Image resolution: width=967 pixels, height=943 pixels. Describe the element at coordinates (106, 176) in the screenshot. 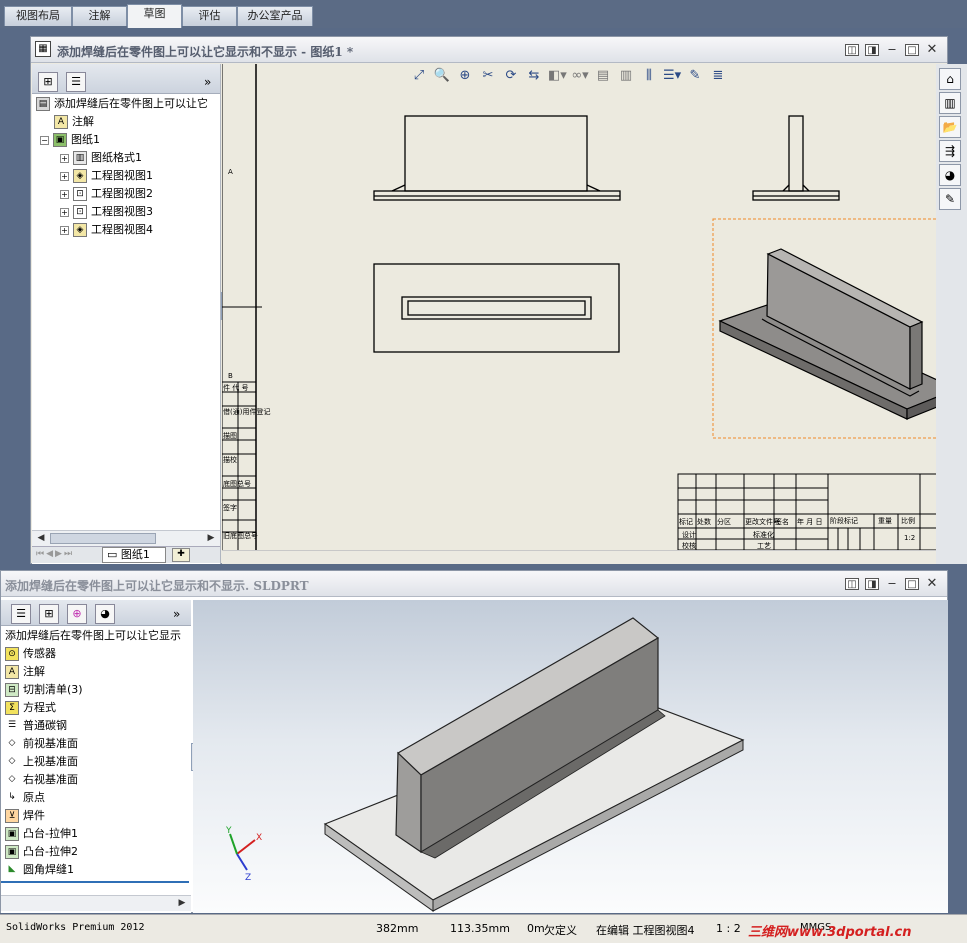

I see `tree-item-view1: + ◈ 工程图视图1` at that location.